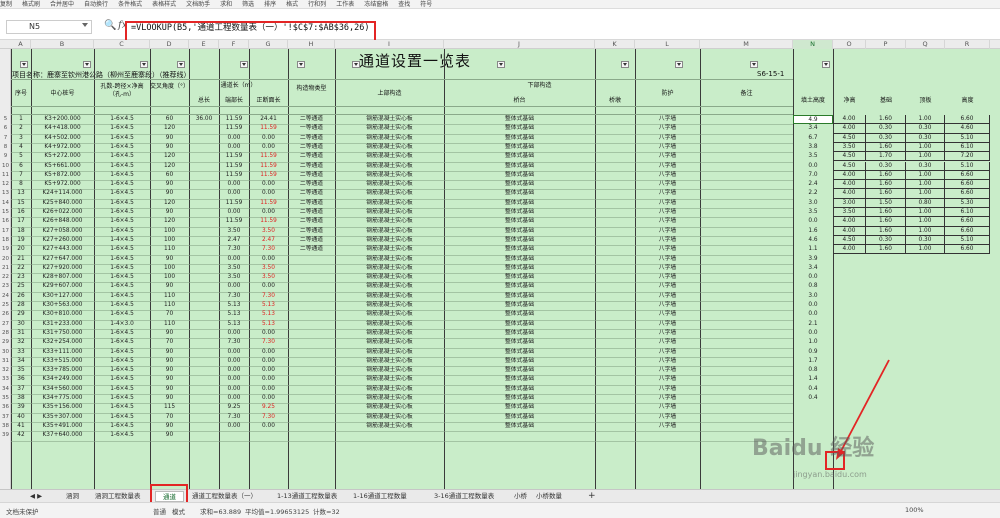 This screenshot has height=518, width=1000. I want to click on table-cell: K5+661.000, so click(62, 166).